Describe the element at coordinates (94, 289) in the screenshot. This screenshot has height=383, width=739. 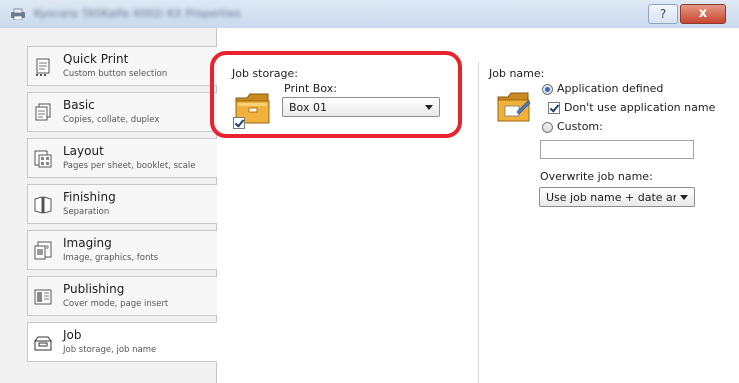
I see `sidebar-item-title: Publishing` at that location.